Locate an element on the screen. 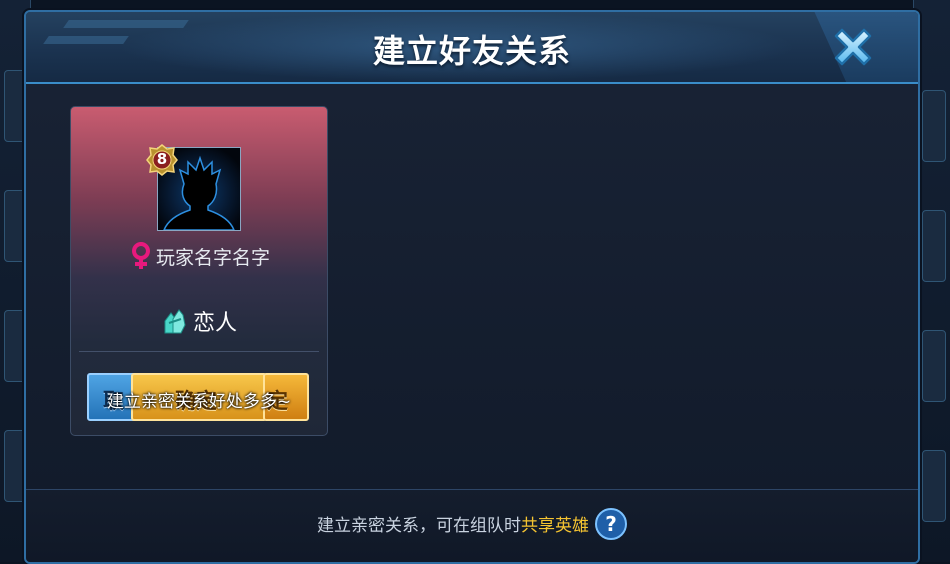 This screenshot has height=564, width=950. player-name: 玩家名字名字 is located at coordinates (212, 257).